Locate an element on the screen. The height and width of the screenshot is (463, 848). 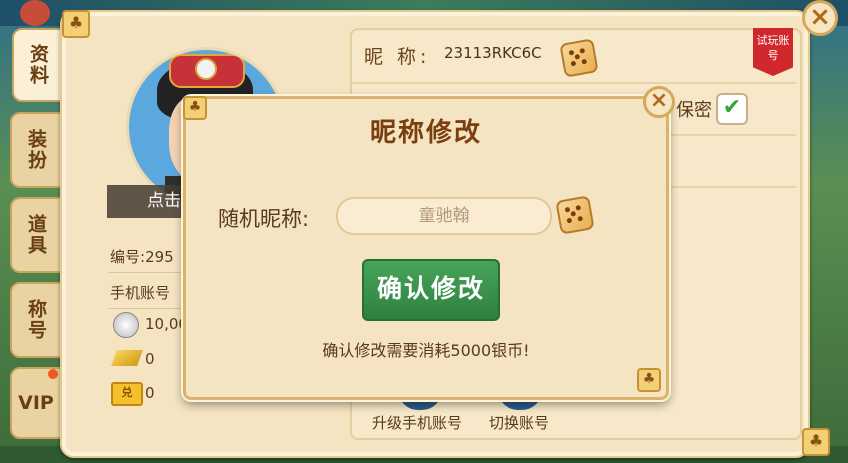
tab-outfit-label: 装扮 is located at coordinates (36, 150).